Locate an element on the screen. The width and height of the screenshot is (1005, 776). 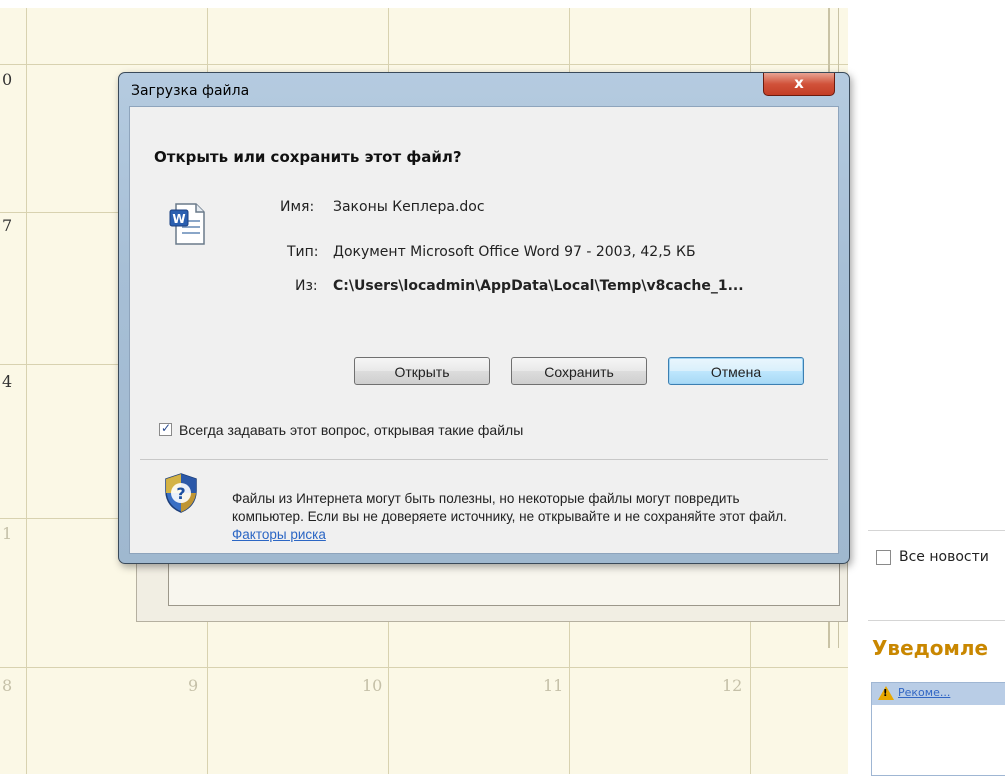
dialog-question: Открыть или сохранить этот файл? is located at coordinates (308, 157).